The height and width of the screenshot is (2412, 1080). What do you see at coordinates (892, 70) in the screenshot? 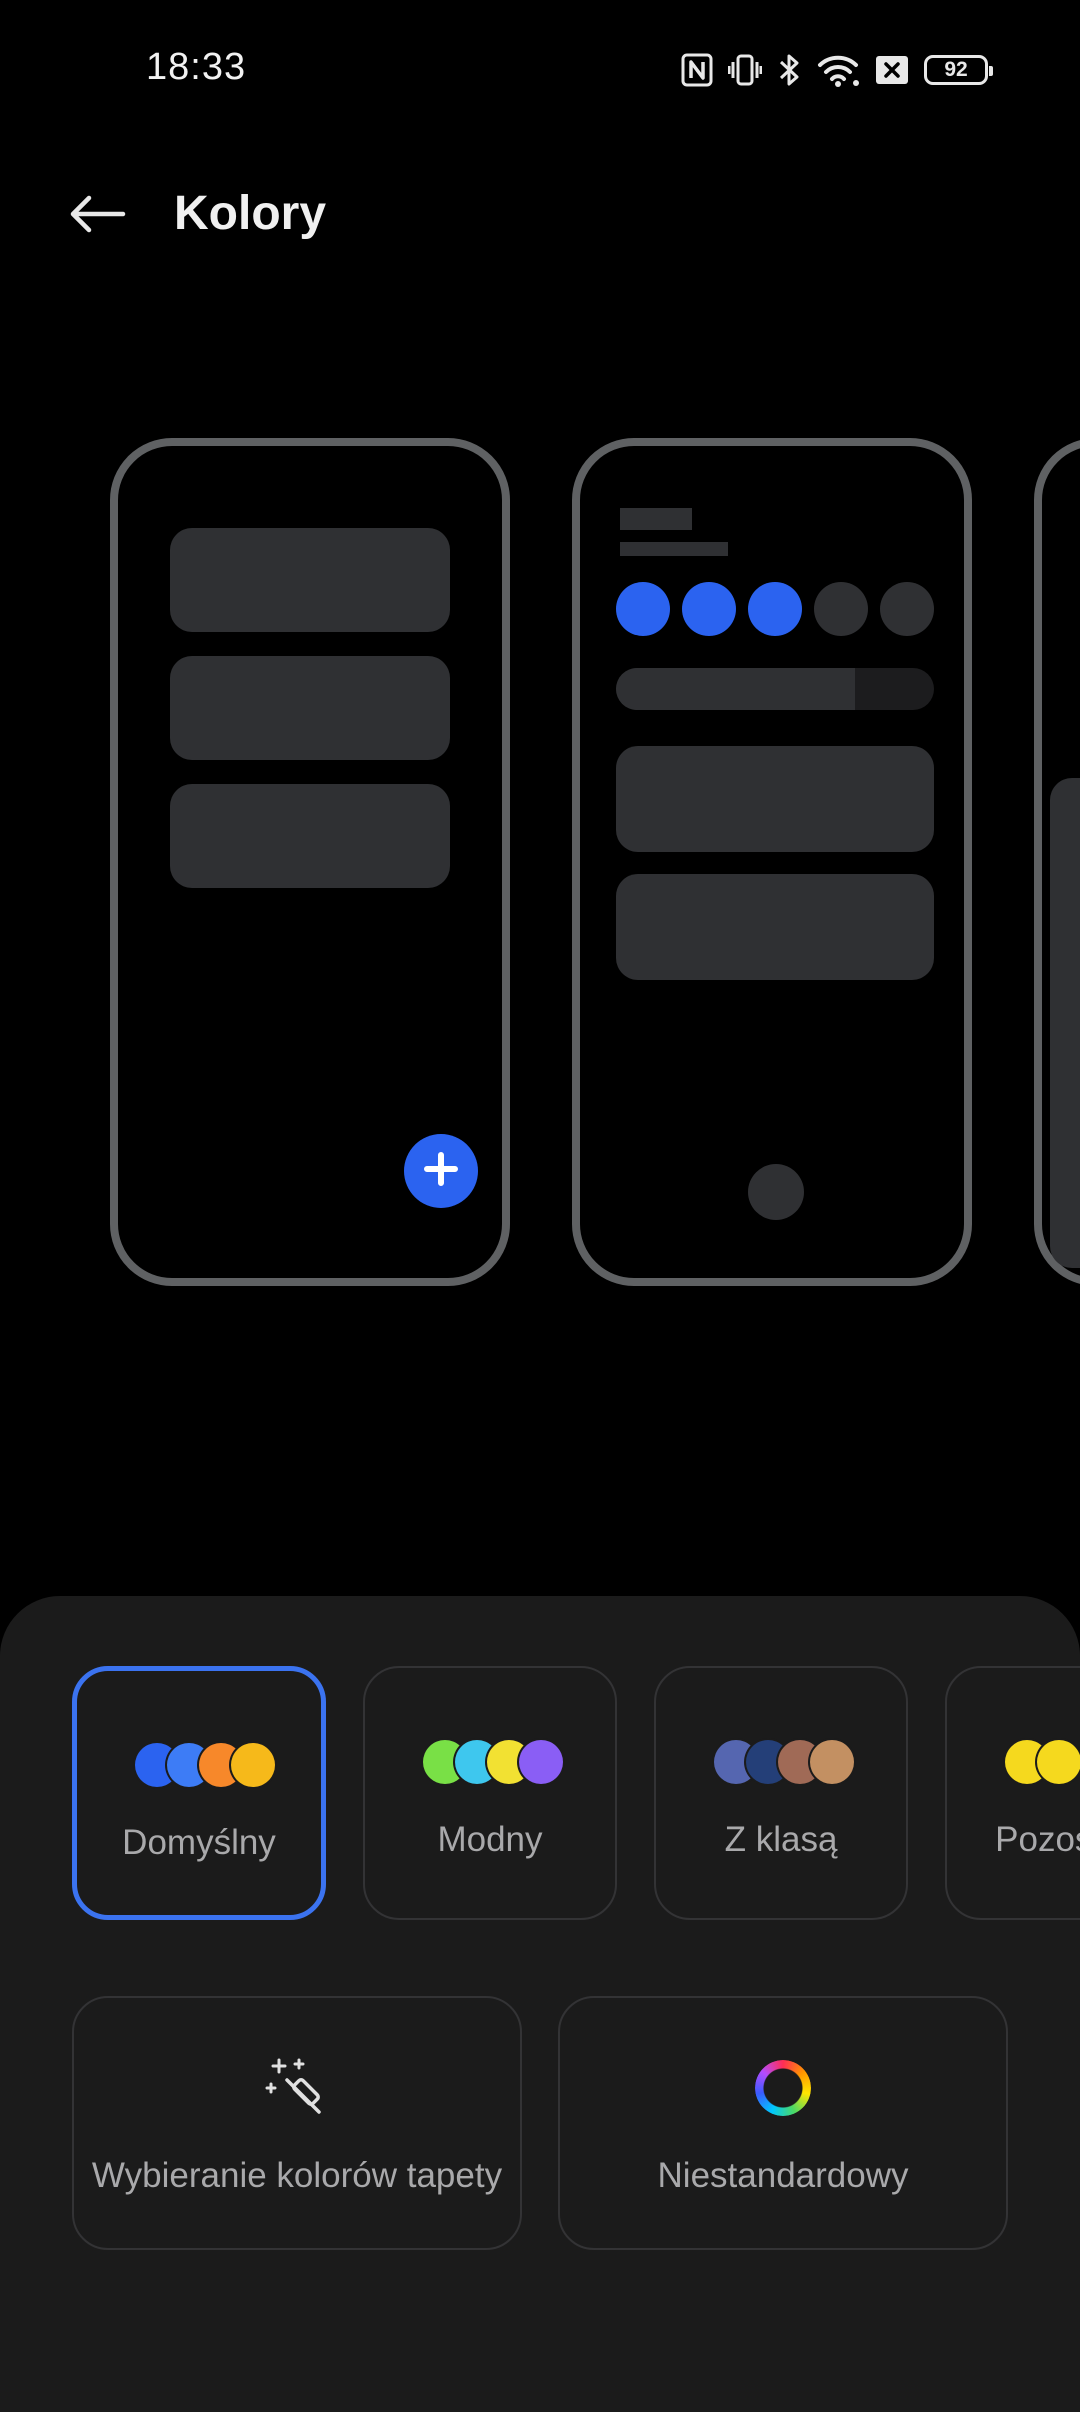
I see `no-sim-icon` at bounding box center [892, 70].